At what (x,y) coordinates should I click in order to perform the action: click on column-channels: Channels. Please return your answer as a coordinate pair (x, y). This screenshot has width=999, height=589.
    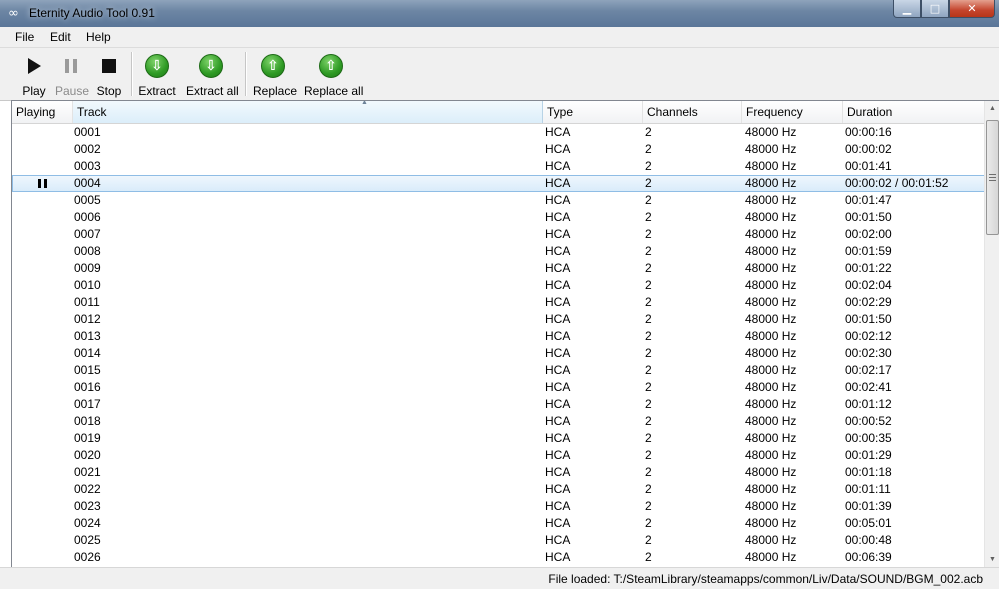
    Looking at the image, I should click on (692, 112).